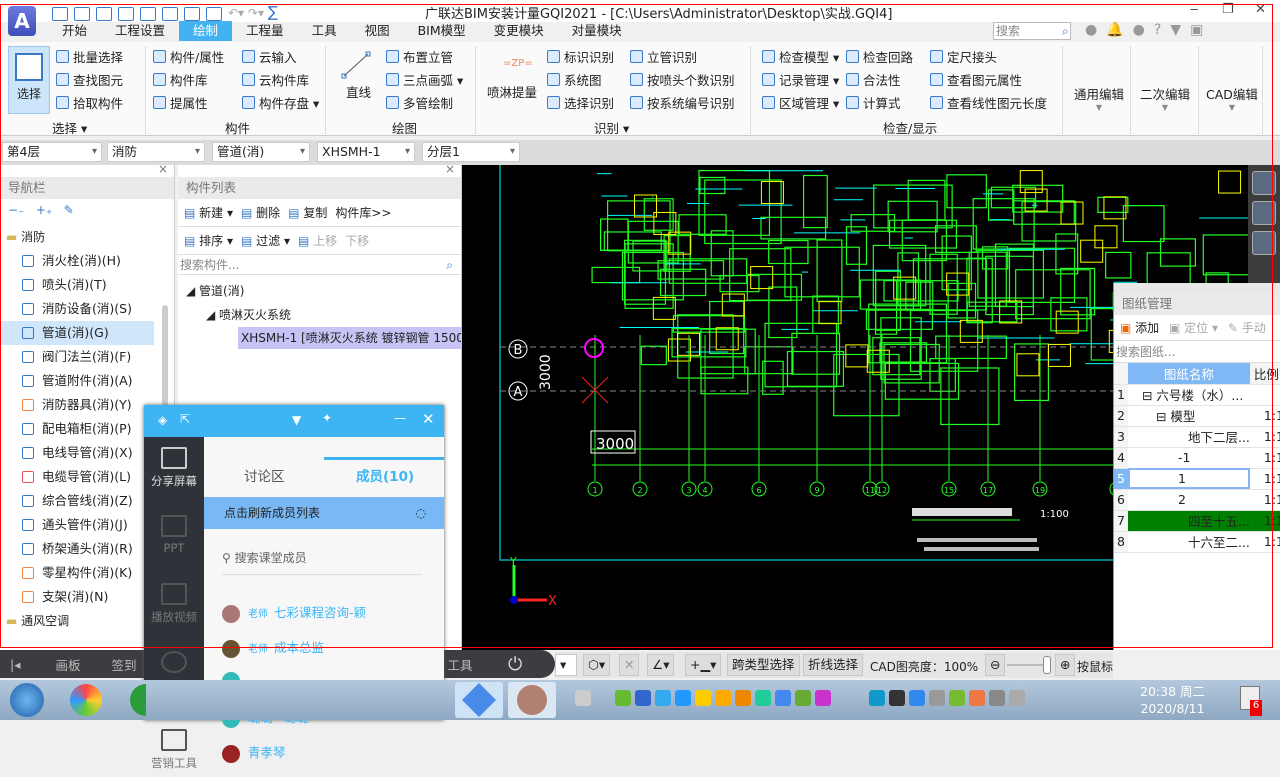 This screenshot has height=777, width=1280. I want to click on avatar, so click(231, 753).